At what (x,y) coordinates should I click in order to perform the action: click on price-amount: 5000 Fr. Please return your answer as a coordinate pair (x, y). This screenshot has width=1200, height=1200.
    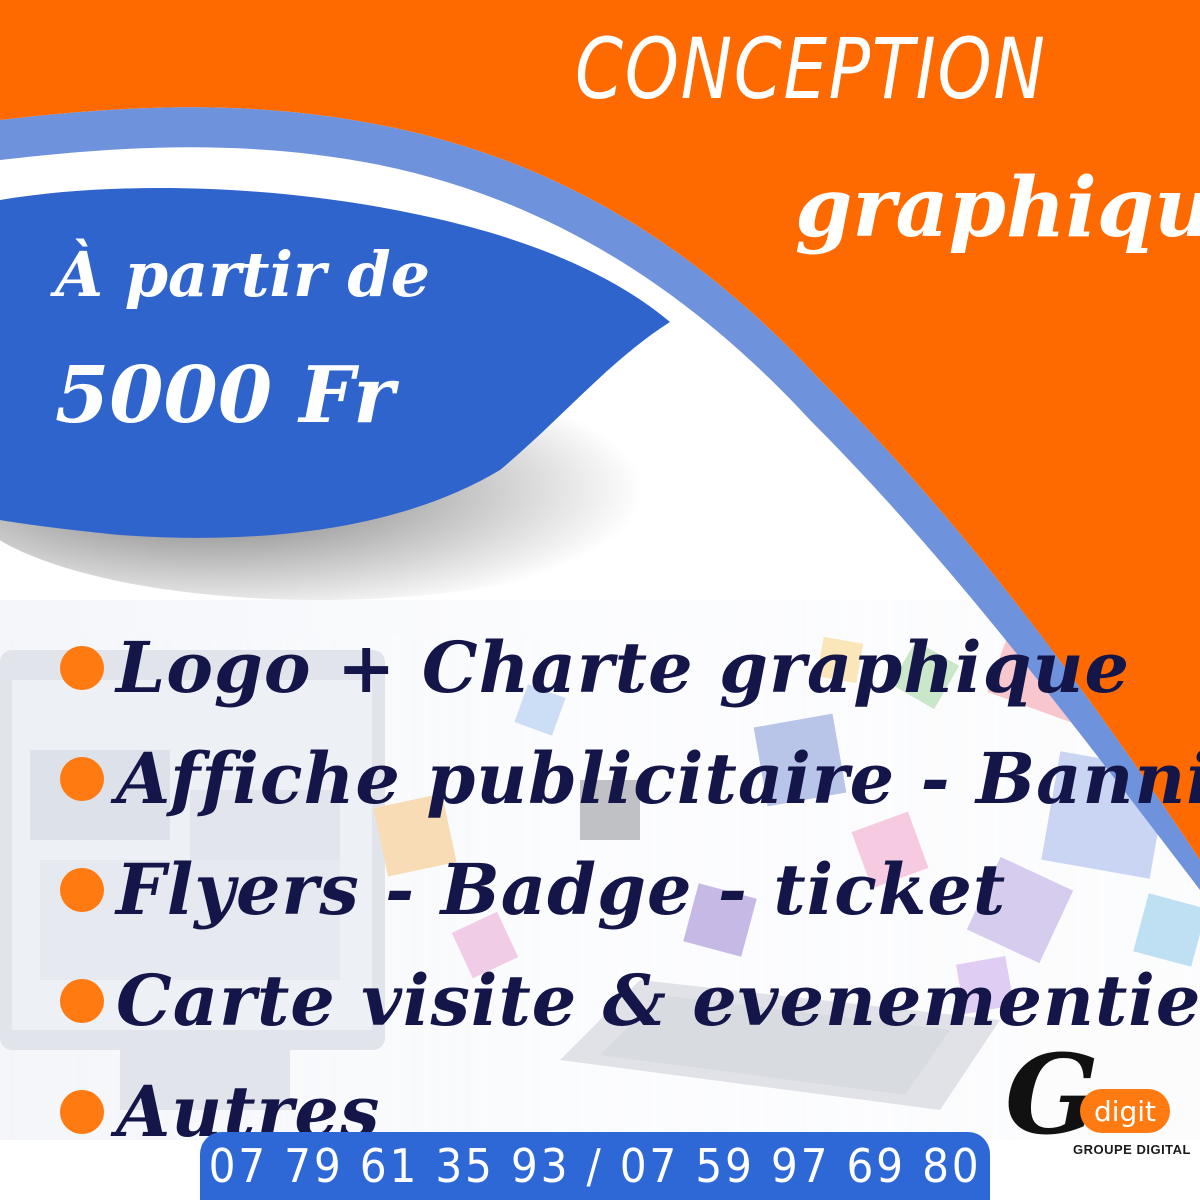
    Looking at the image, I should click on (225, 395).